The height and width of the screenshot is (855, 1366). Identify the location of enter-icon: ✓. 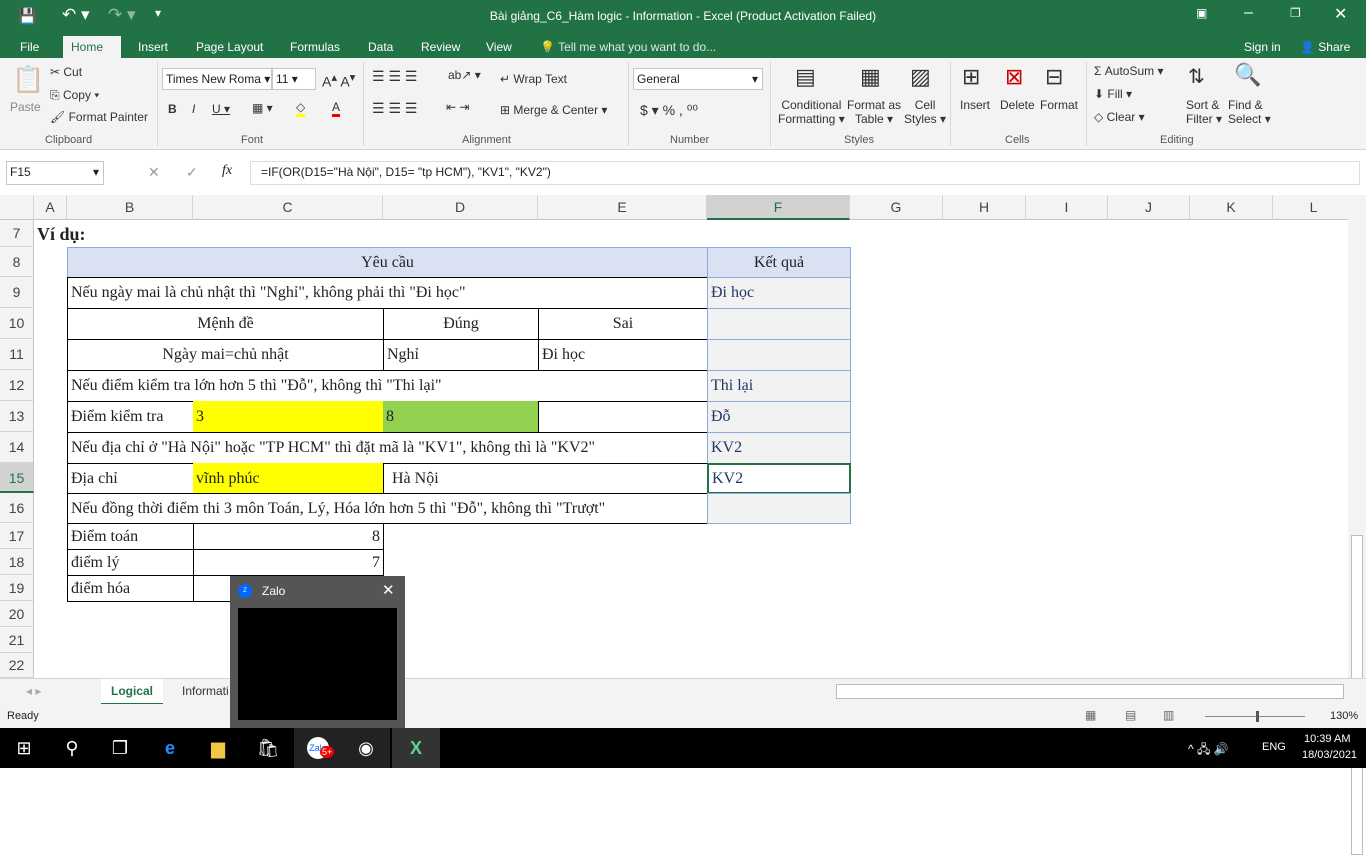
(192, 172).